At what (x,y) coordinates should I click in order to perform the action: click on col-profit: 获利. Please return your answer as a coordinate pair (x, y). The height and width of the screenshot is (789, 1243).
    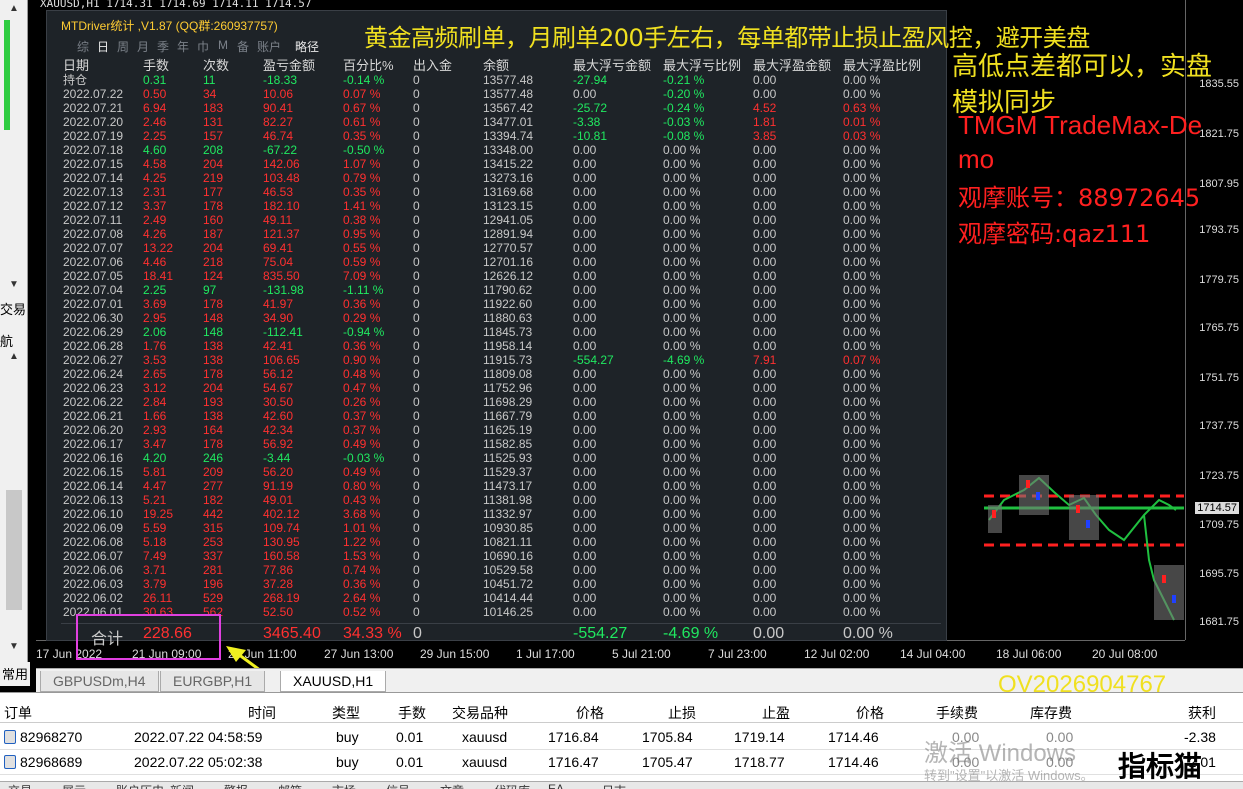
    Looking at the image, I should click on (1202, 713).